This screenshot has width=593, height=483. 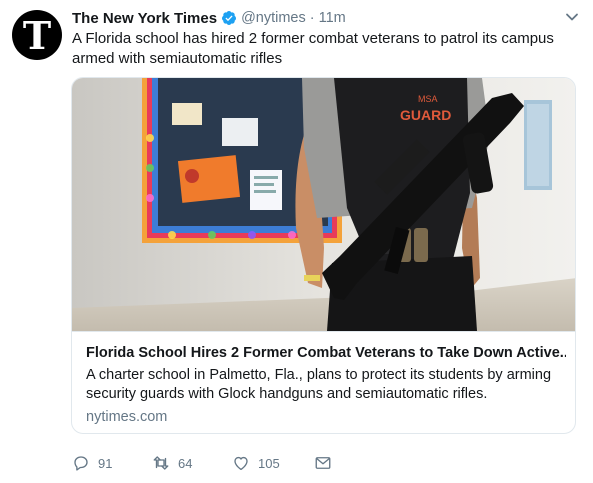 I want to click on reply-icon, so click(x=81, y=463).